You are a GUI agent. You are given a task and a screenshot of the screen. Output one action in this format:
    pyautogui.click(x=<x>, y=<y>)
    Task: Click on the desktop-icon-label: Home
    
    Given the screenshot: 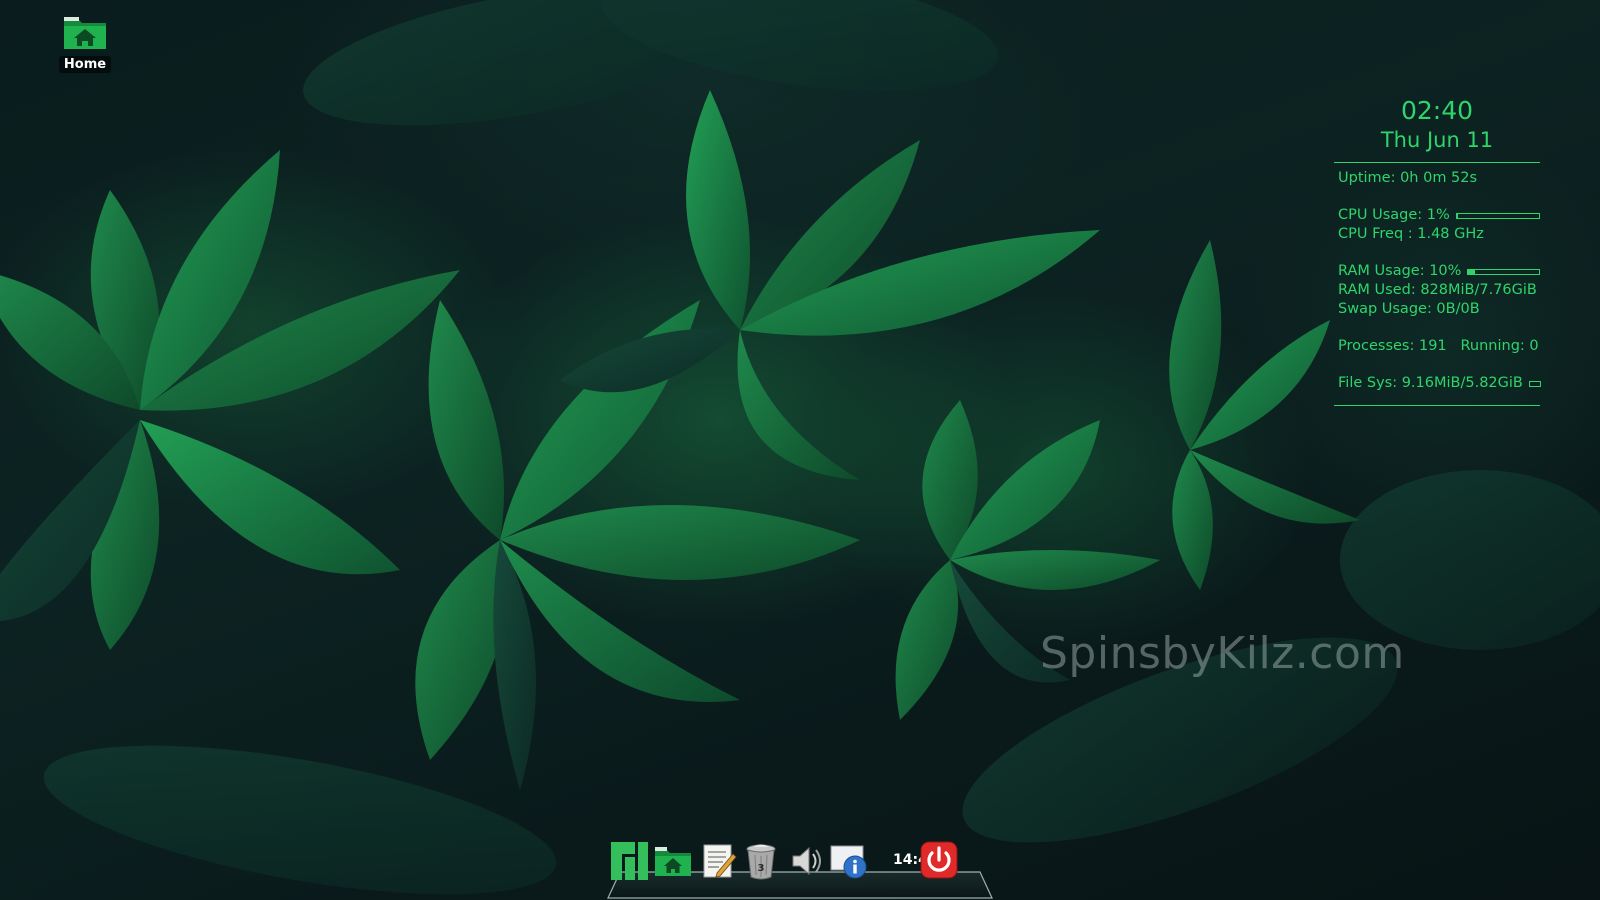 What is the action you would take?
    pyautogui.click(x=85, y=64)
    